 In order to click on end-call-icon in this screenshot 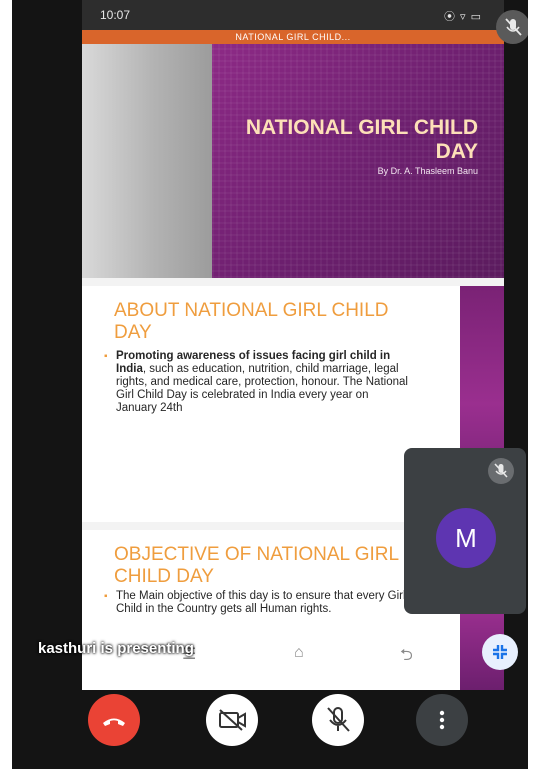, I will do `click(114, 722)`.